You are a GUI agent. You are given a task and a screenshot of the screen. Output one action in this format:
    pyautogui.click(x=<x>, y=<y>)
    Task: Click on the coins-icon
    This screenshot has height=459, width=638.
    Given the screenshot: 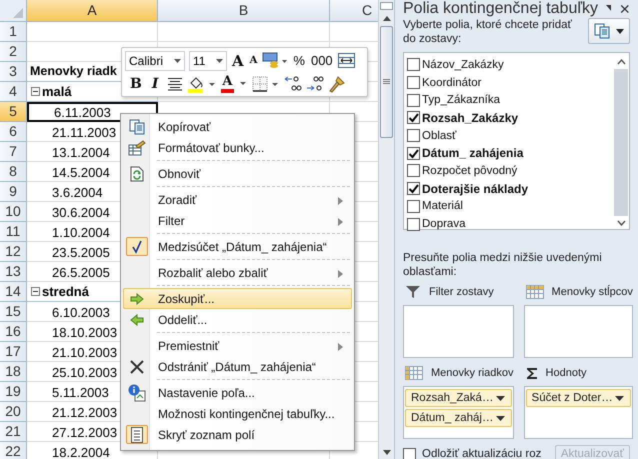 What is the action you would take?
    pyautogui.click(x=275, y=61)
    